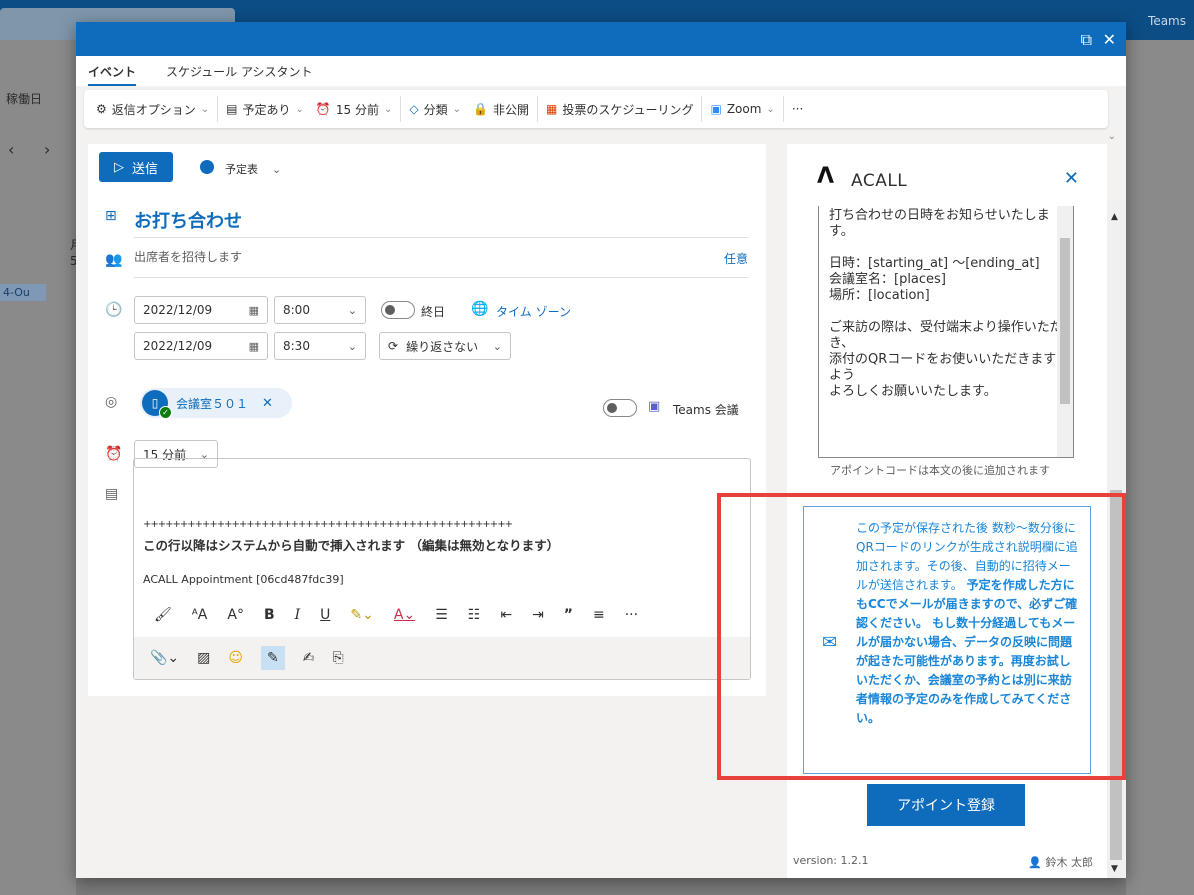 This screenshot has height=895, width=1194. Describe the element at coordinates (433, 312) in the screenshot. I see `allday-label: 終日` at that location.